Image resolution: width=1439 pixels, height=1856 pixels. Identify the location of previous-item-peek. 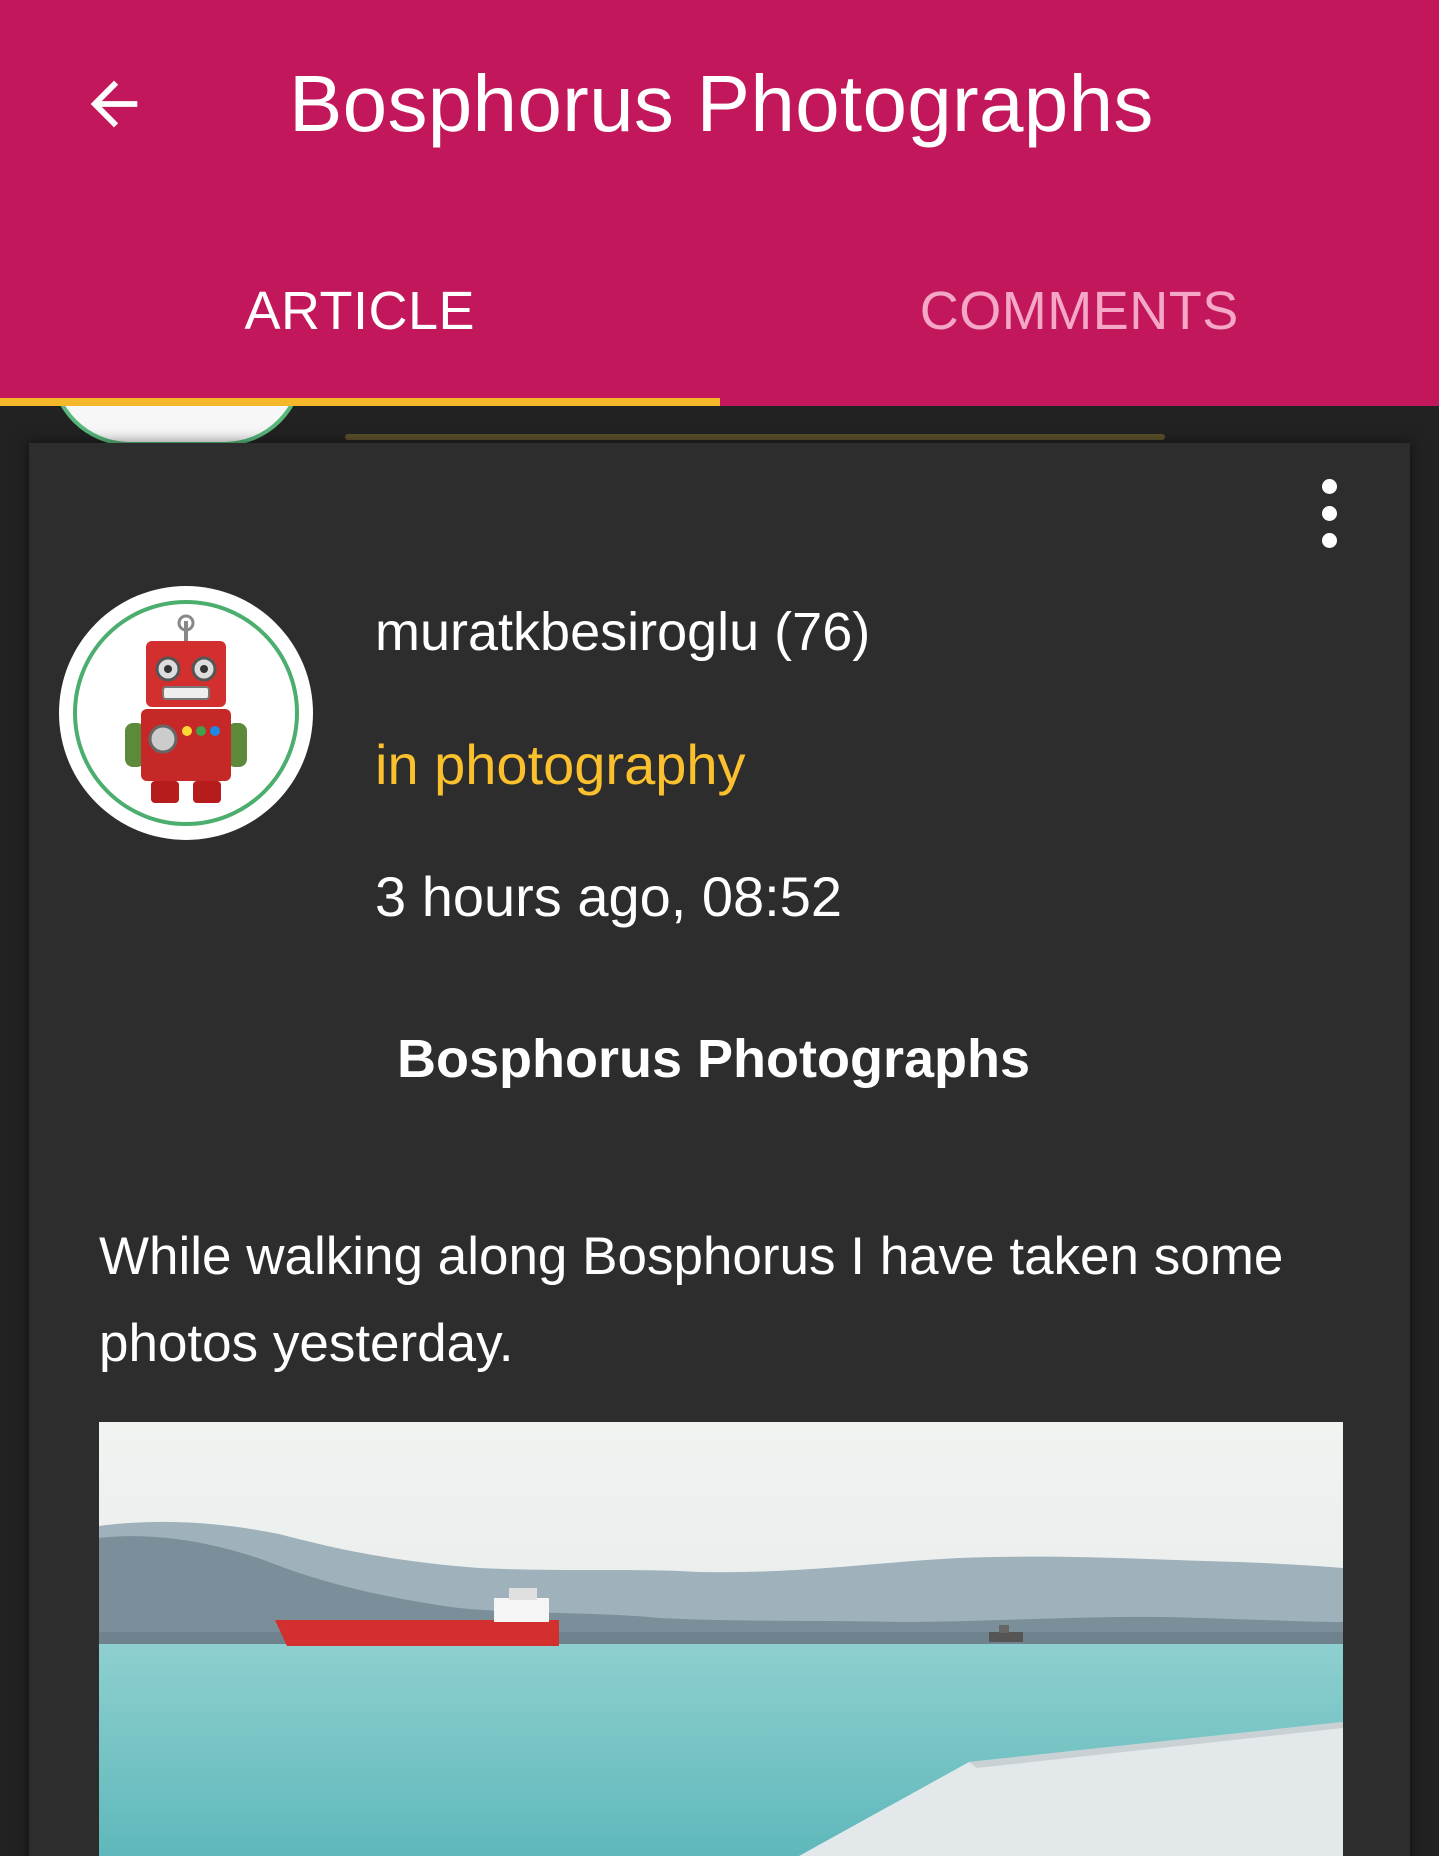
(719, 426).